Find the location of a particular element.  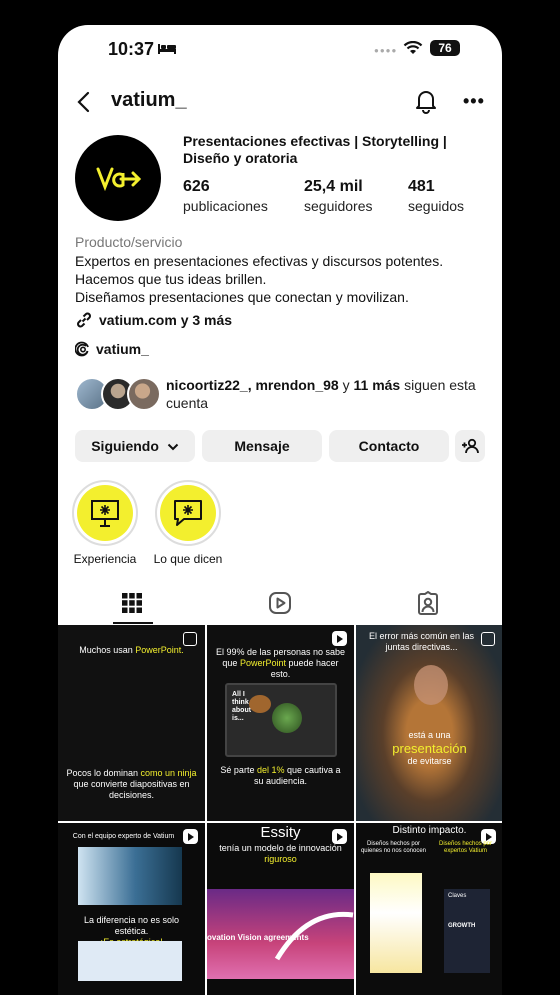

contact-button: Contacto is located at coordinates (389, 446).